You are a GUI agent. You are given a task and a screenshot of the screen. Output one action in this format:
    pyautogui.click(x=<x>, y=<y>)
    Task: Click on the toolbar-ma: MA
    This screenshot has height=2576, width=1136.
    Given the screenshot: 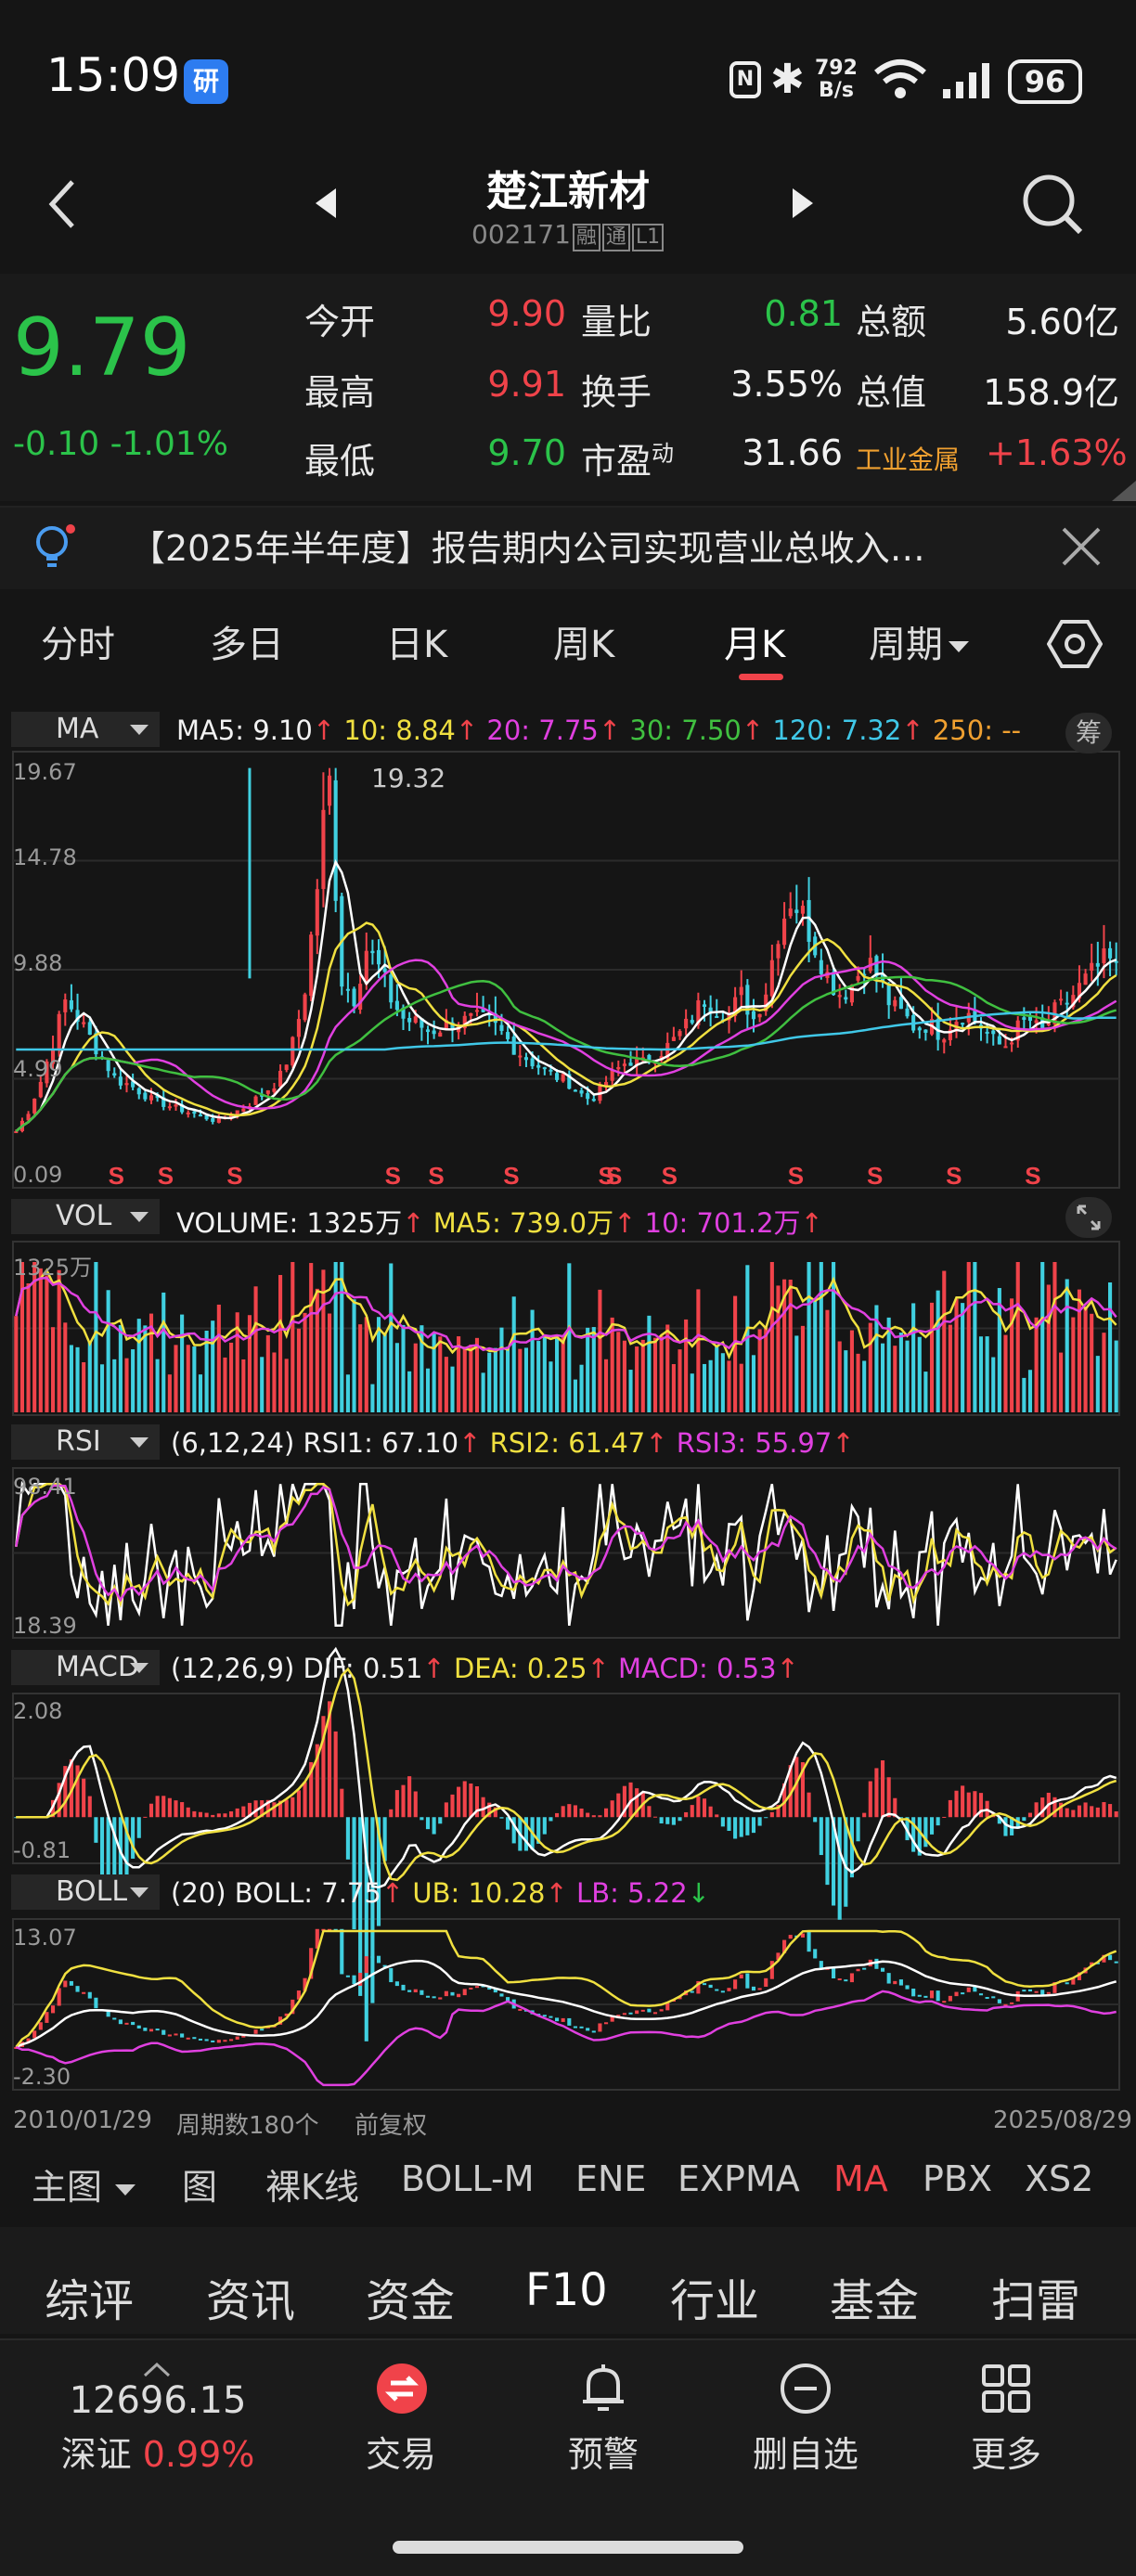 What is the action you would take?
    pyautogui.click(x=860, y=2178)
    